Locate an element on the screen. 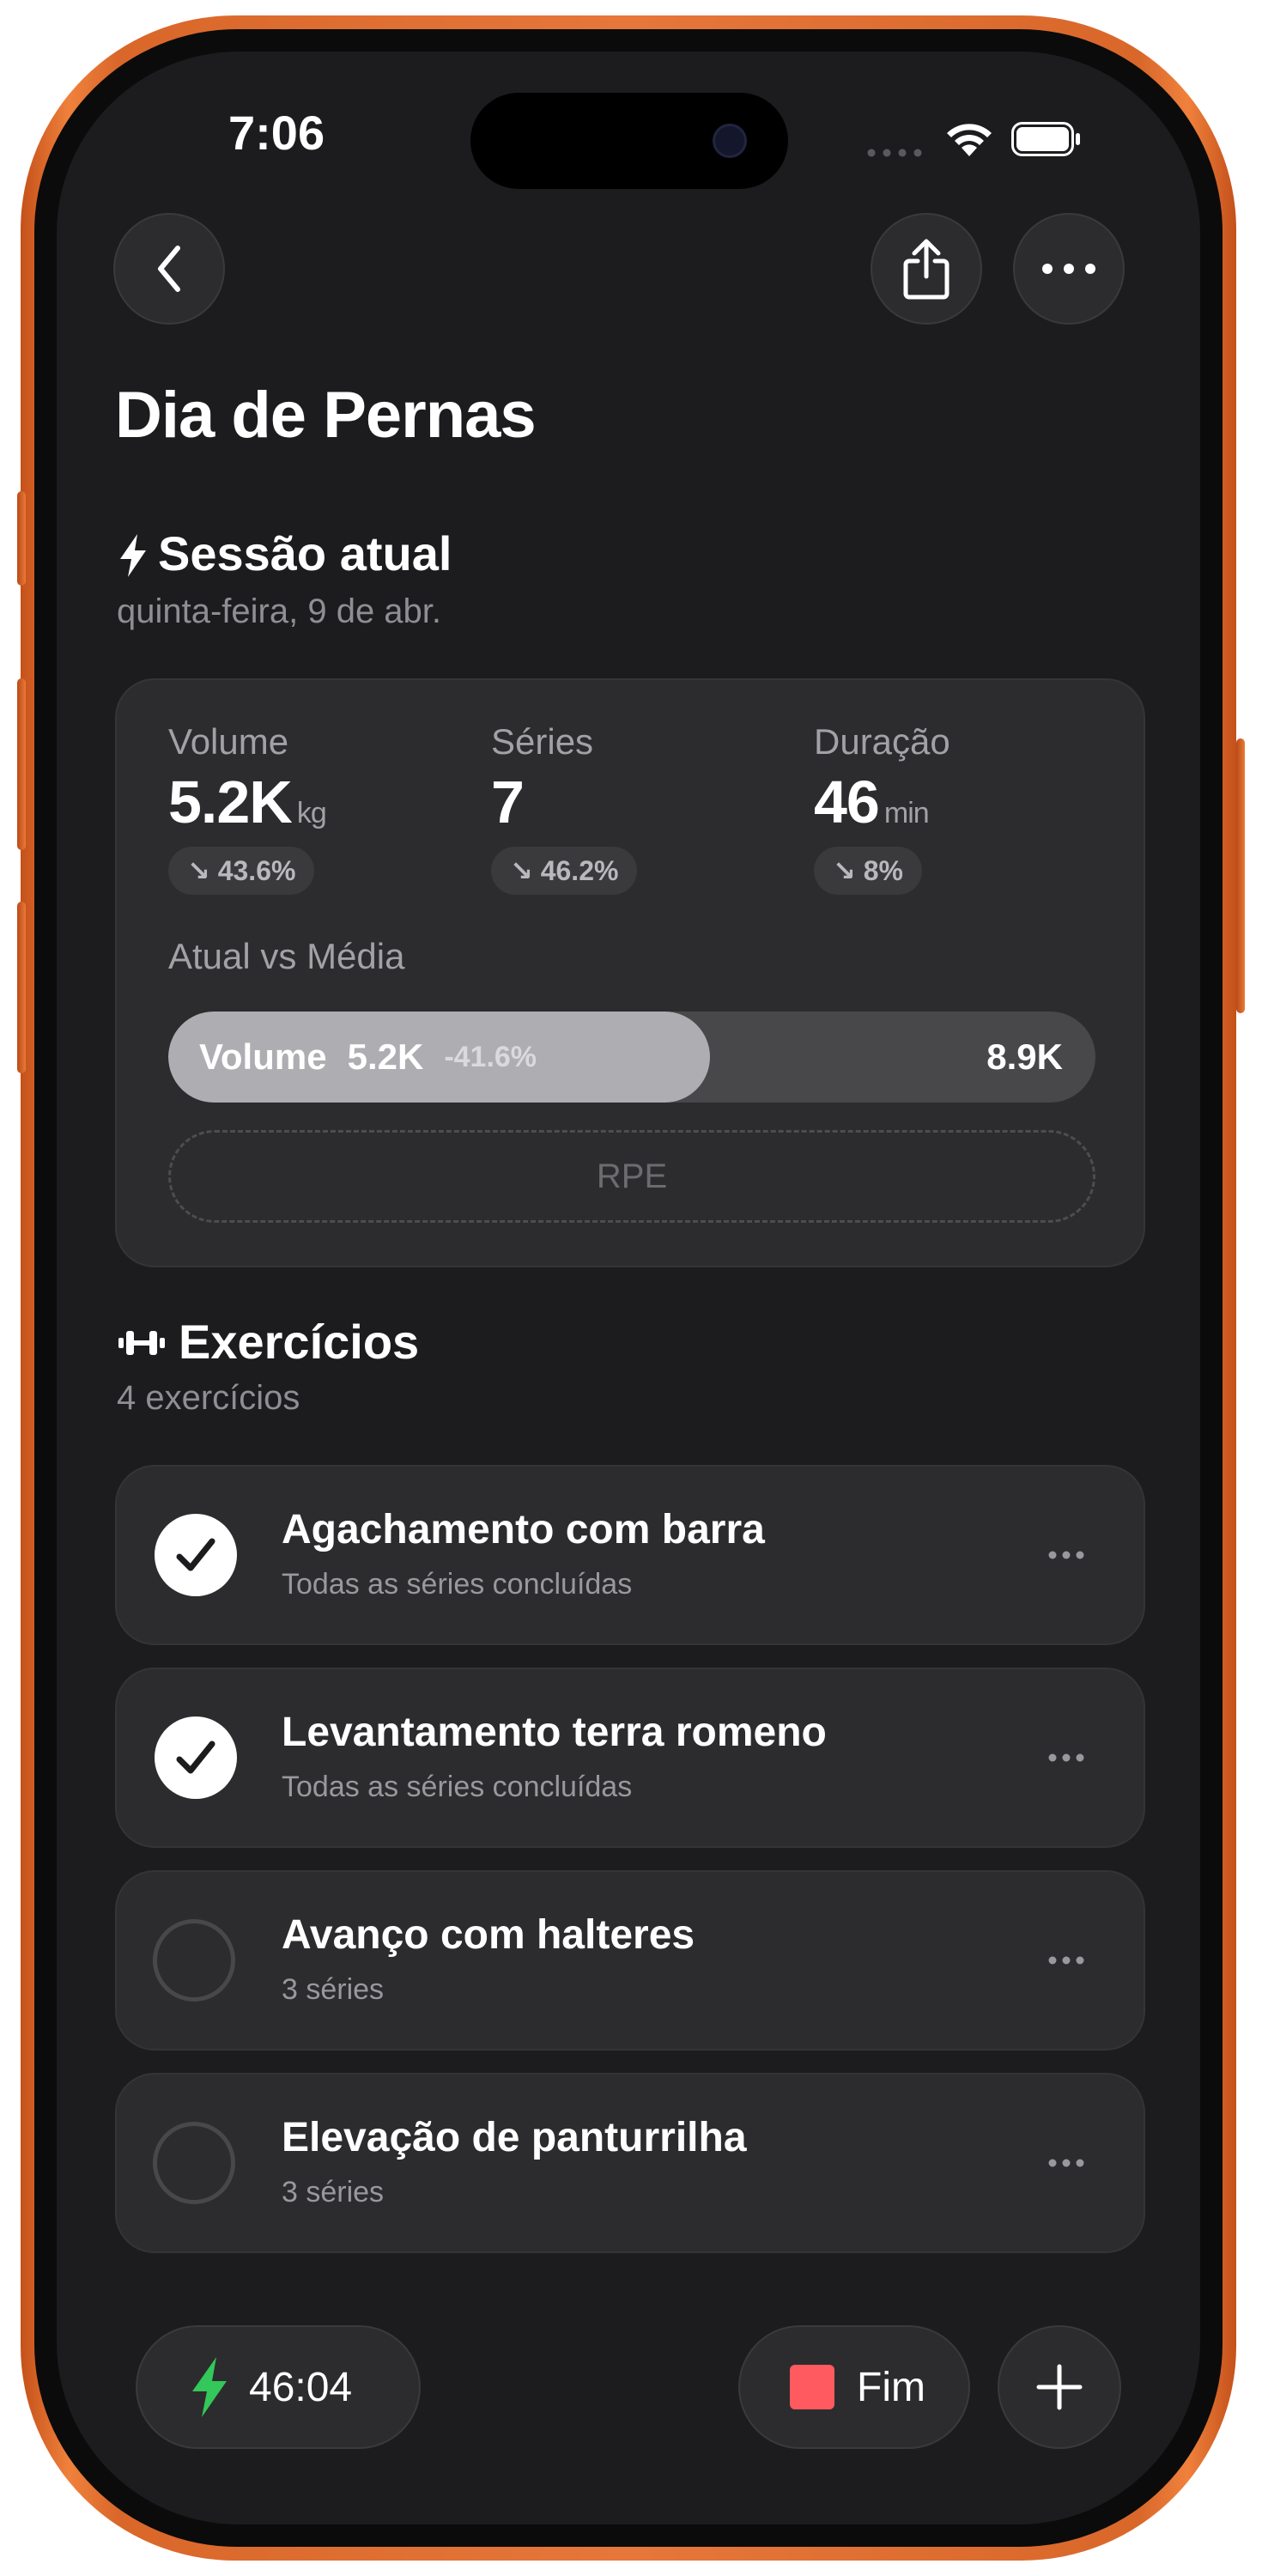 Image resolution: width=1262 pixels, height=2576 pixels. exercise-name: Levantamento terra romeno is located at coordinates (554, 1733).